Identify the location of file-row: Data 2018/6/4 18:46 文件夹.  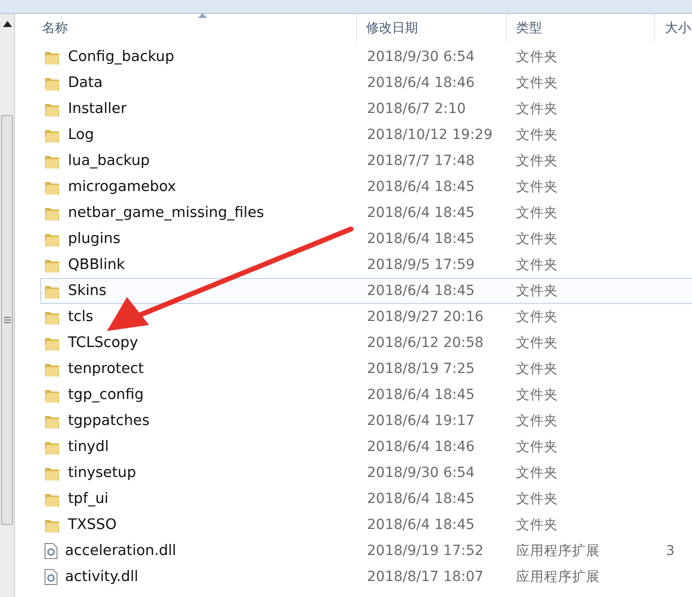
(366, 83).